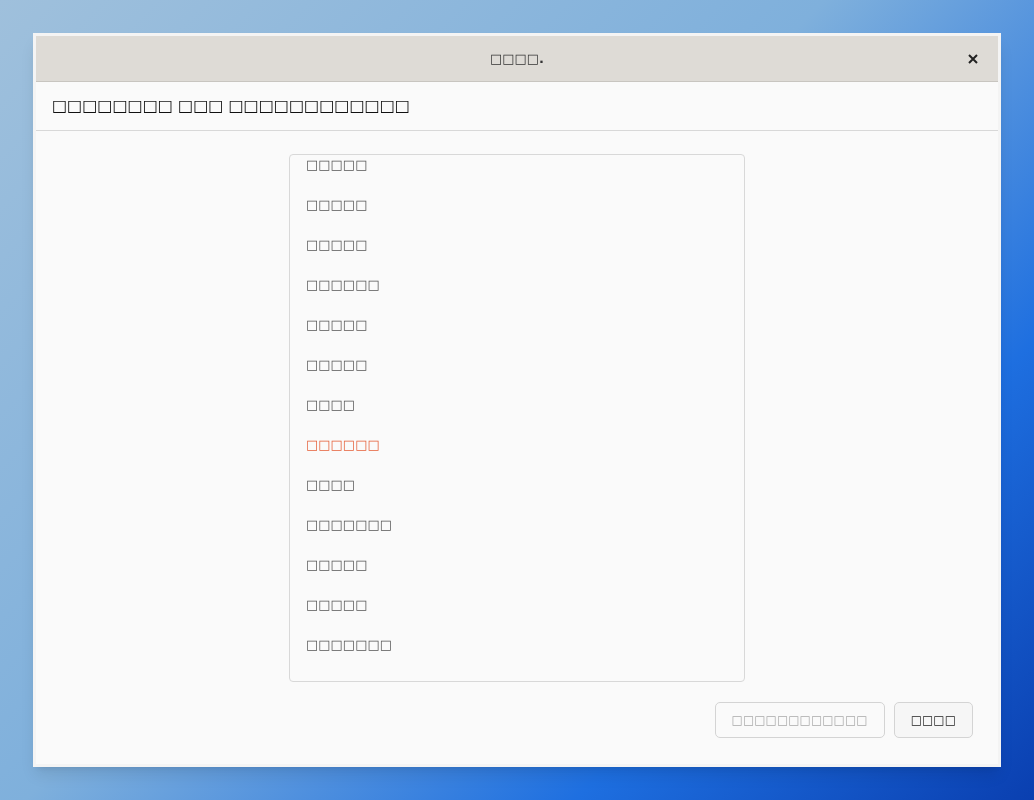 This screenshot has height=800, width=1034. Describe the element at coordinates (231, 106) in the screenshot. I see `header-title: □□□□□□□□ □□□ □□□□□□□□□□□□` at that location.